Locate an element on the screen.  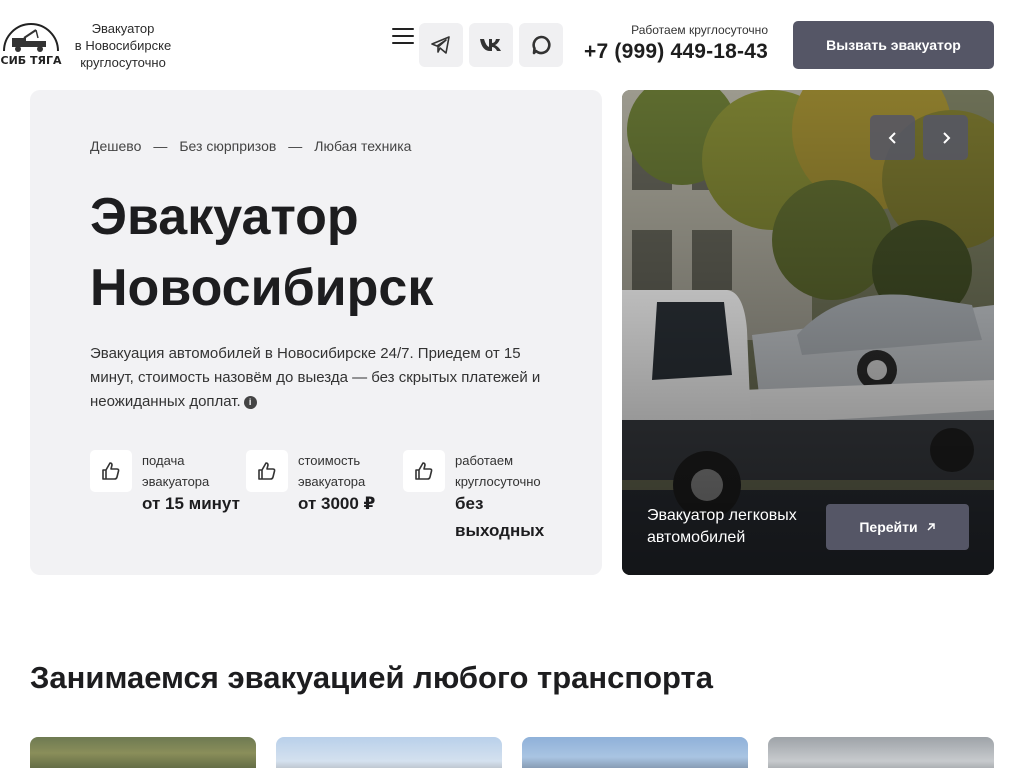
page-title-line: Новосибирск is located at coordinates (262, 288).